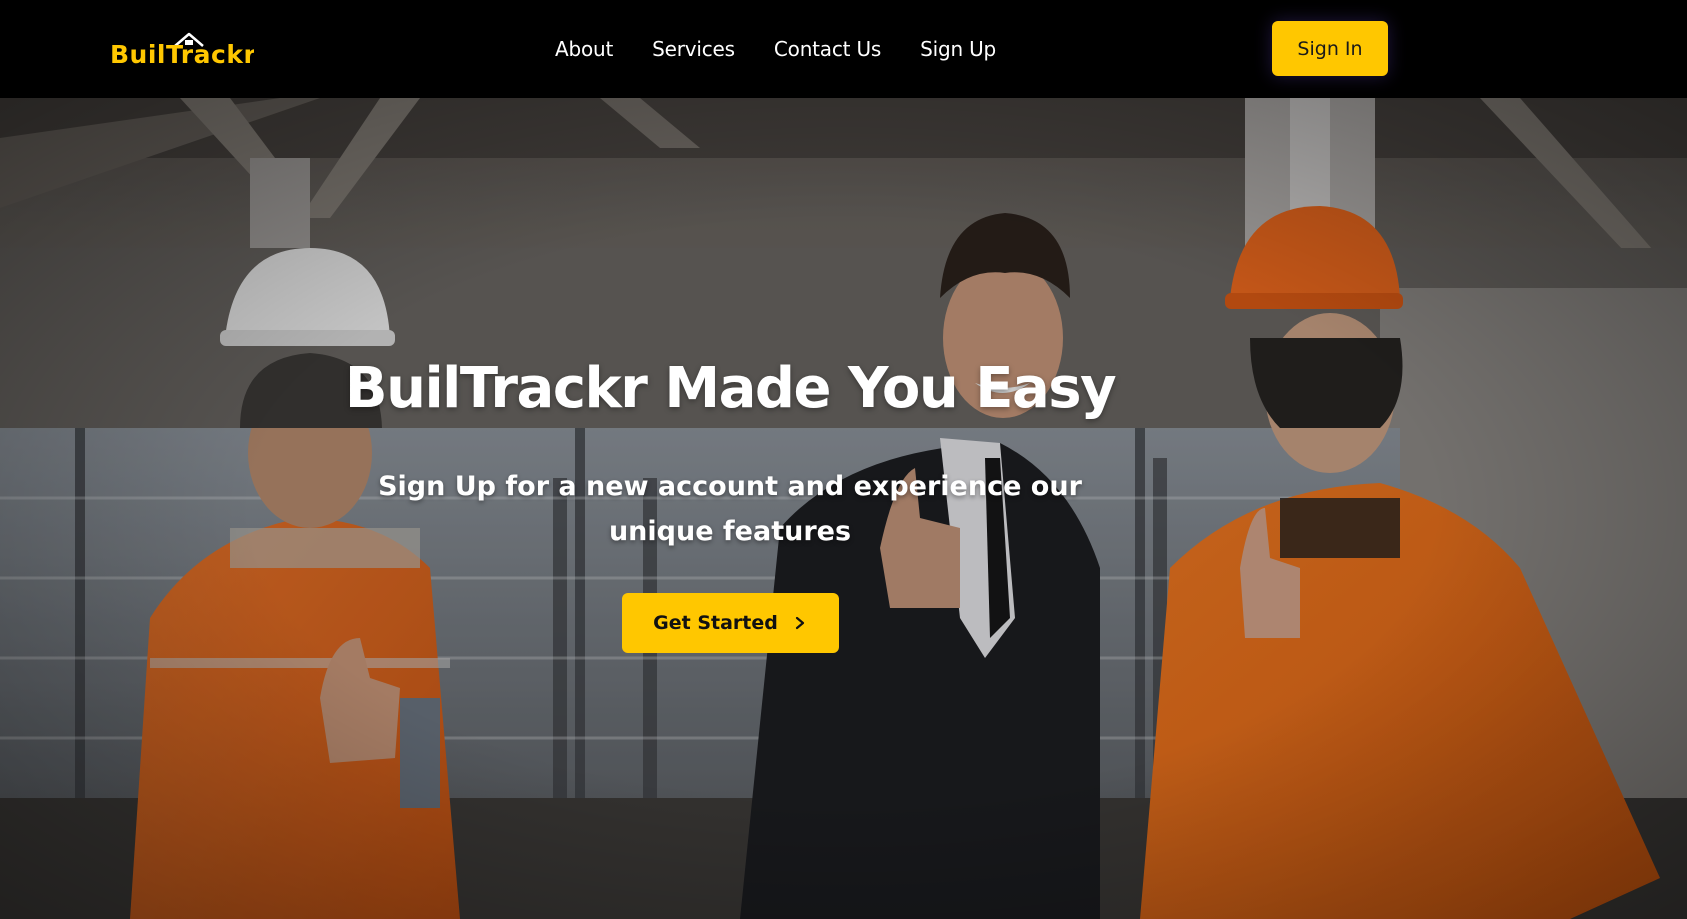 The width and height of the screenshot is (1687, 919). Describe the element at coordinates (715, 623) in the screenshot. I see `get-started-label: Get Started` at that location.